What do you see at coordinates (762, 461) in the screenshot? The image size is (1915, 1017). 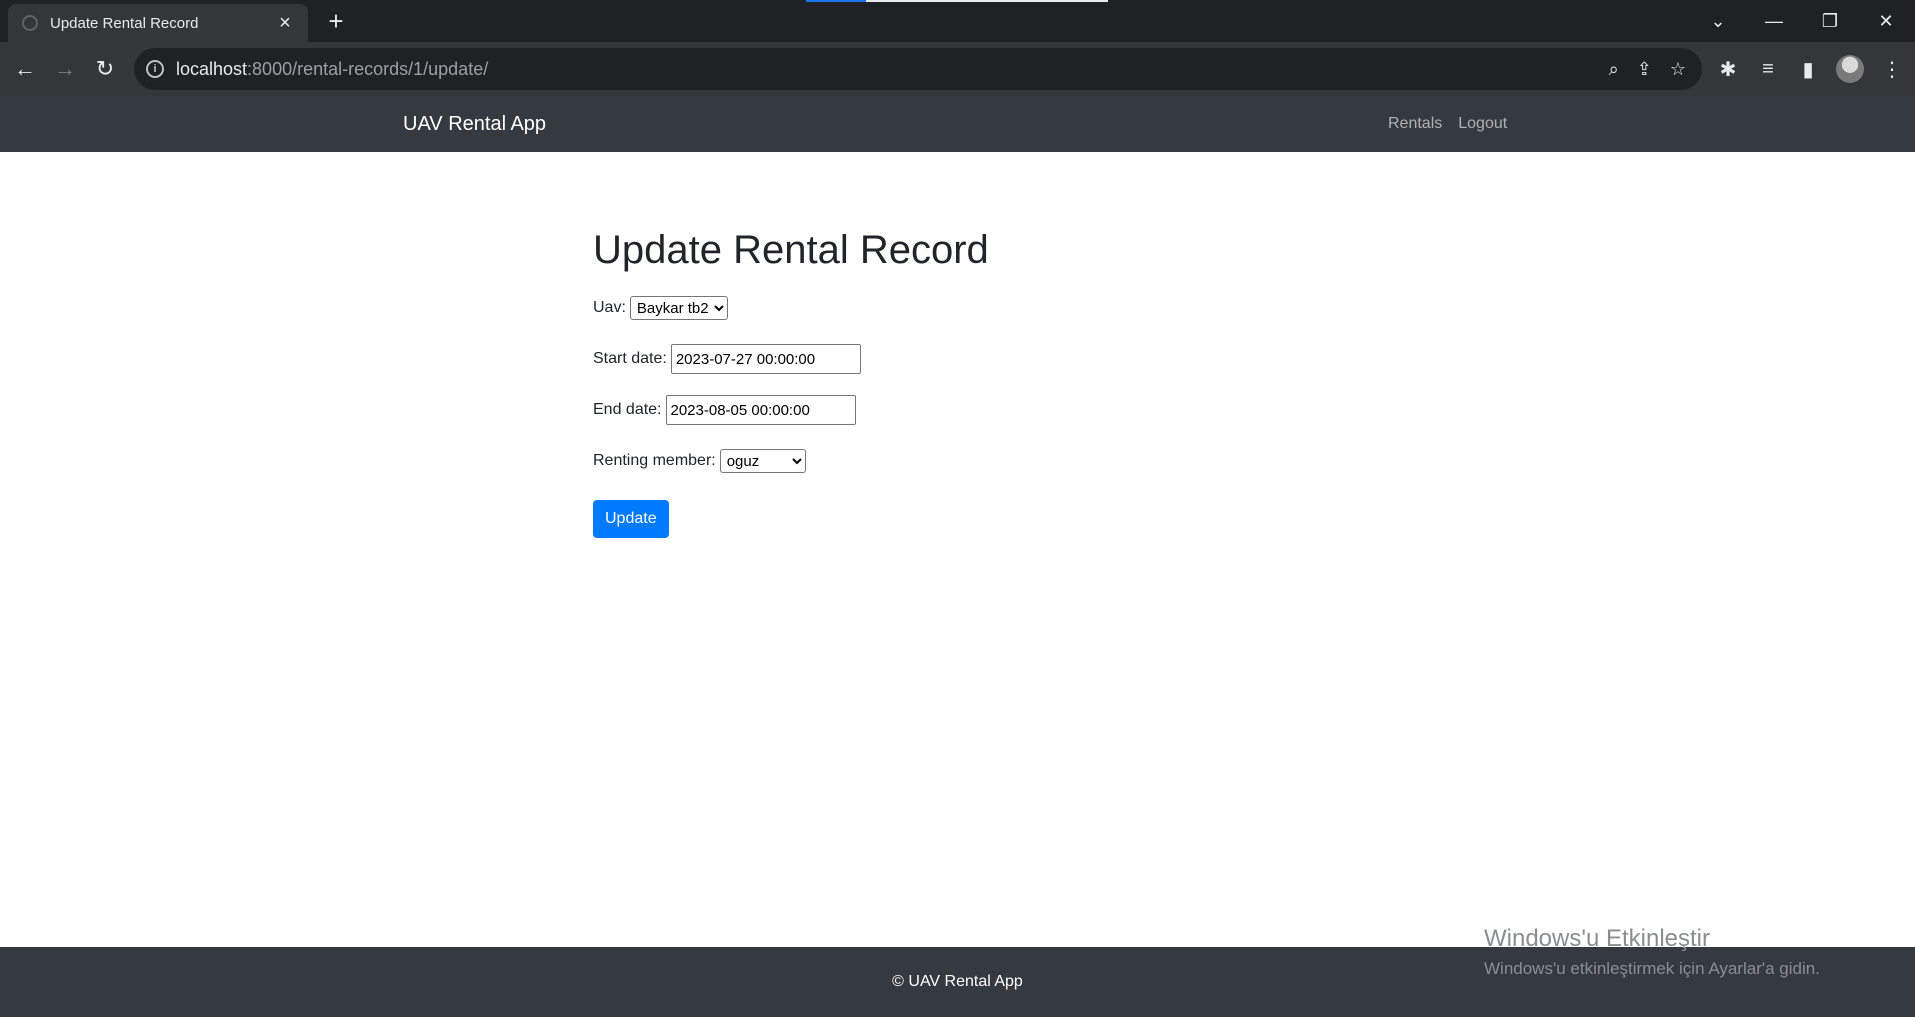 I see `renting-member-select: oguz` at bounding box center [762, 461].